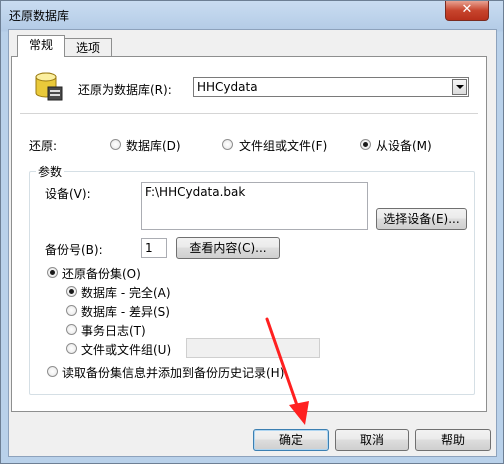 This screenshot has width=504, height=464. What do you see at coordinates (74, 250) in the screenshot?
I see `backup-number-label: 备份号(B):` at bounding box center [74, 250].